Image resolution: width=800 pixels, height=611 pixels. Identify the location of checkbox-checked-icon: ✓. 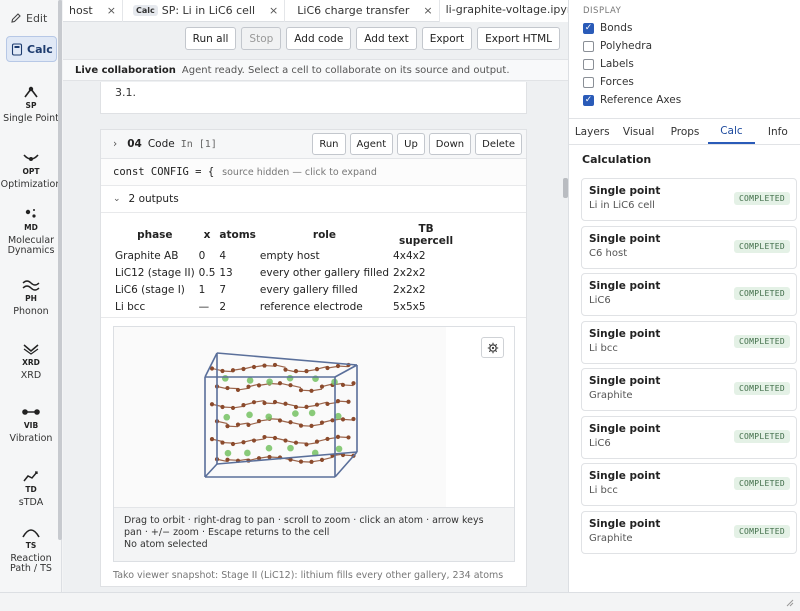
(588, 28).